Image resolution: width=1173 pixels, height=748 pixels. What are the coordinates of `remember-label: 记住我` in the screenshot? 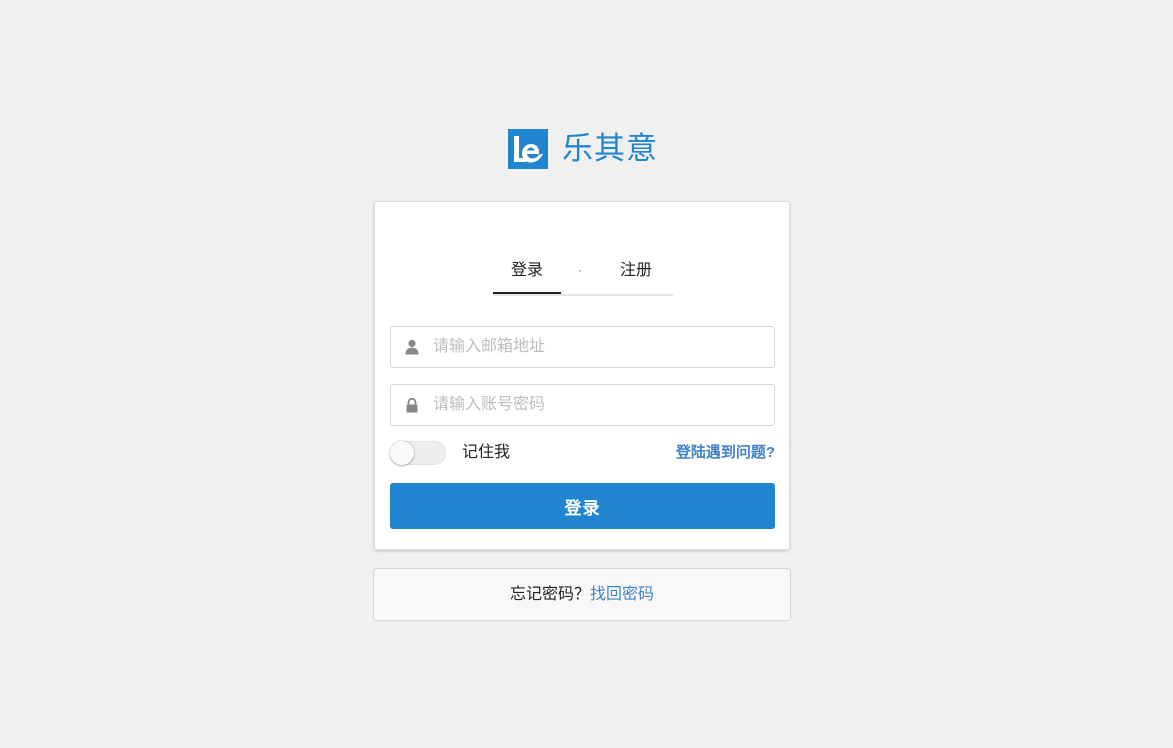 It's located at (486, 453).